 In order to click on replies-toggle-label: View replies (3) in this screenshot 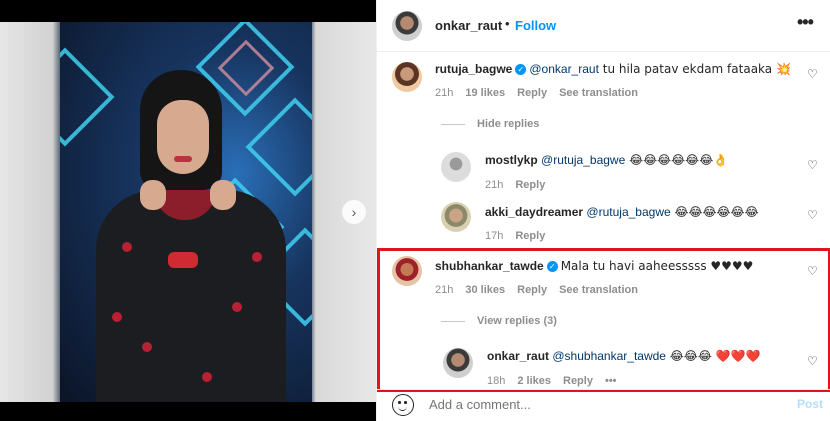, I will do `click(517, 321)`.